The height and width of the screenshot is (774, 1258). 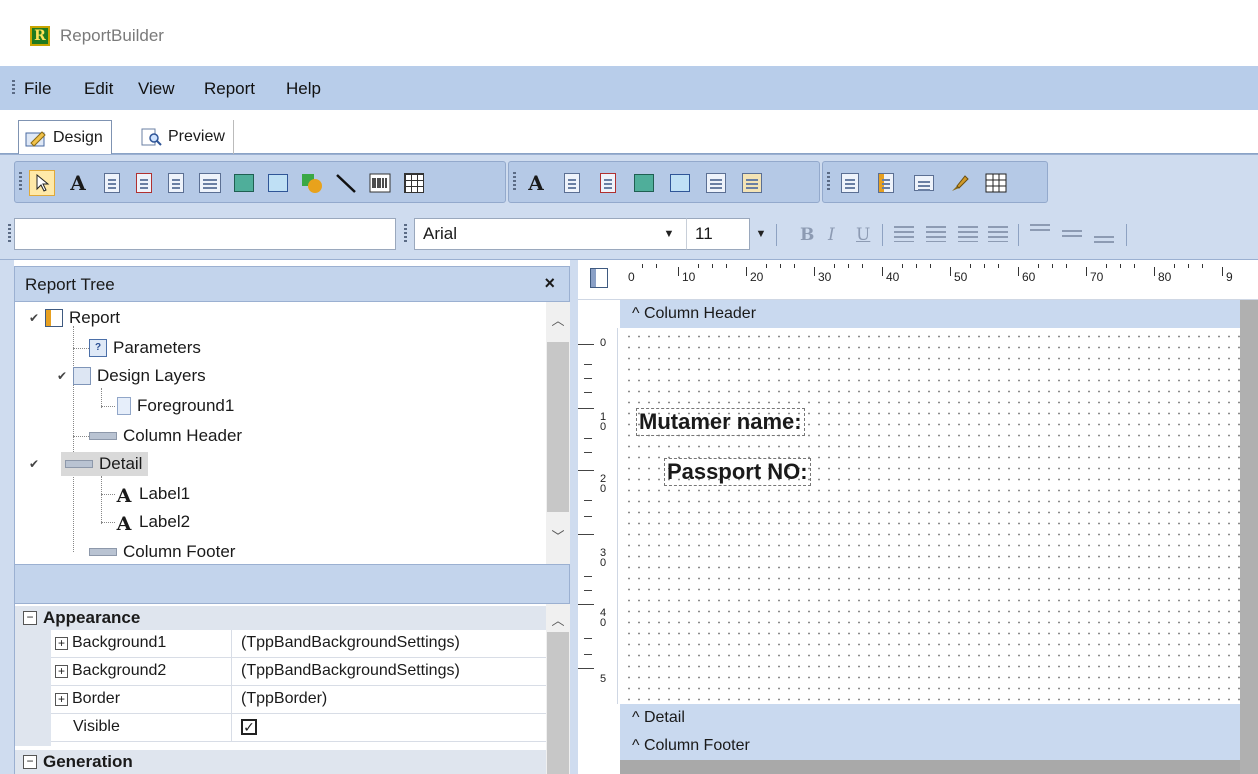 I want to click on region-tool-button, so click(x=850, y=183).